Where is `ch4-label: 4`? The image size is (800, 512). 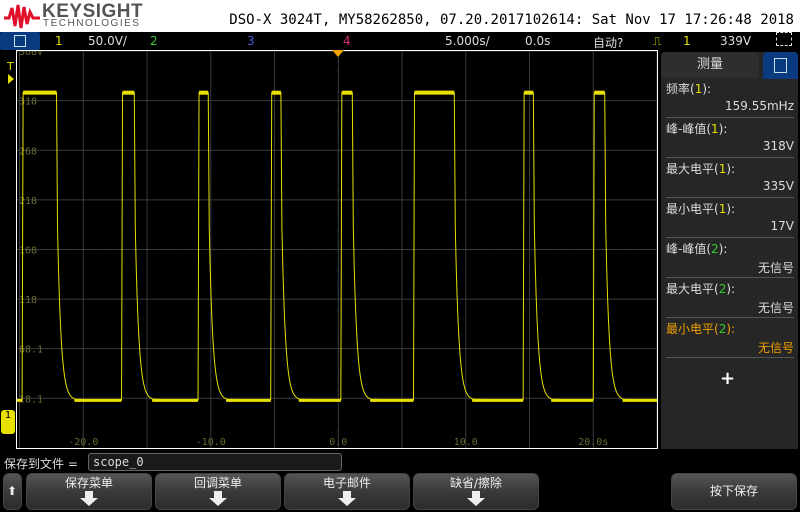
ch4-label: 4 is located at coordinates (347, 41).